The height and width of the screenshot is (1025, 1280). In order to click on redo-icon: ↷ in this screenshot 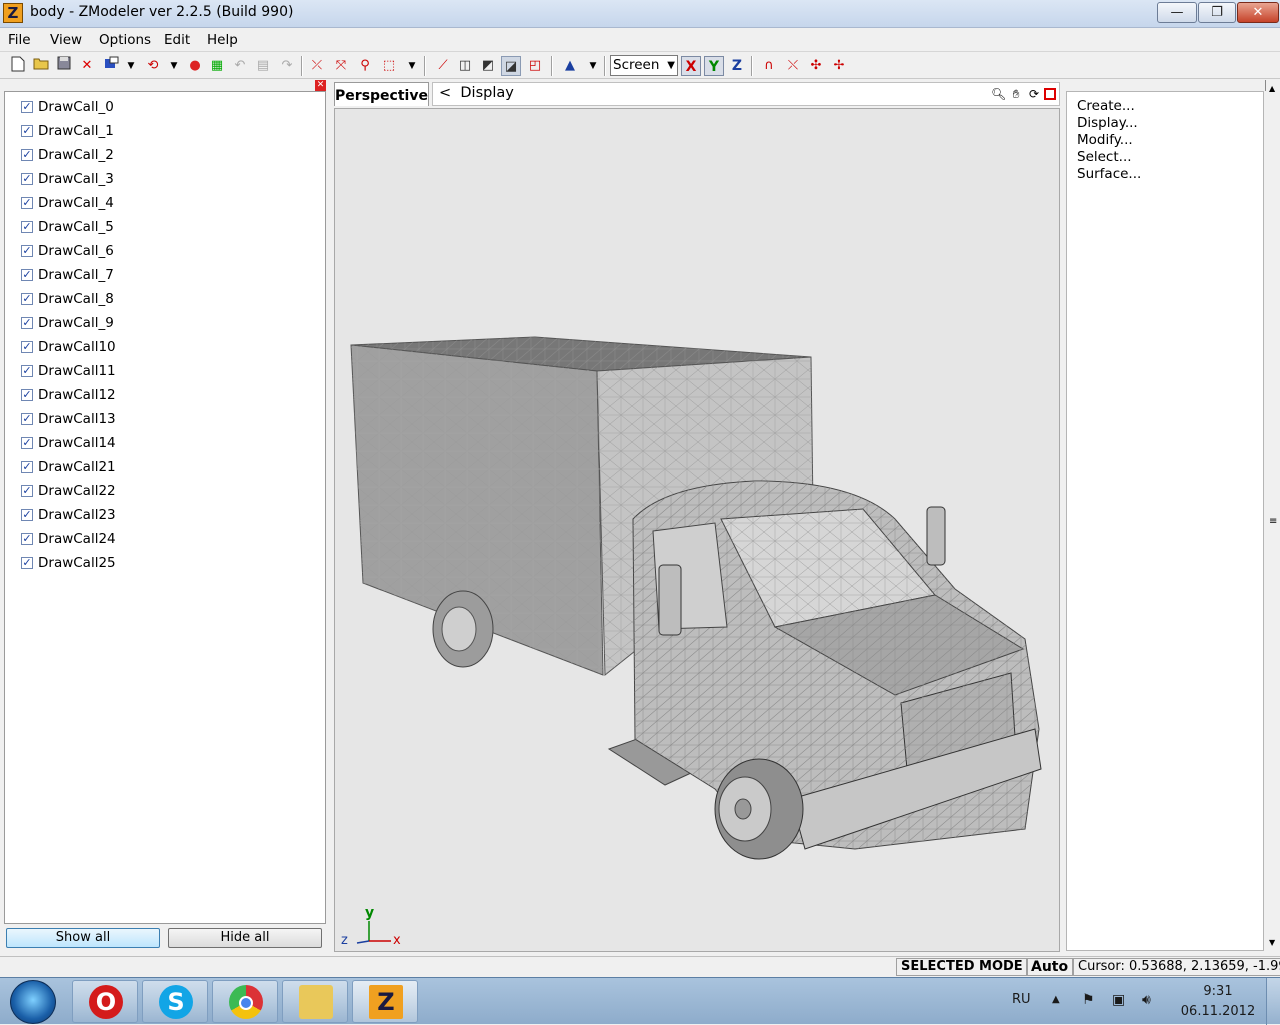, I will do `click(287, 66)`.